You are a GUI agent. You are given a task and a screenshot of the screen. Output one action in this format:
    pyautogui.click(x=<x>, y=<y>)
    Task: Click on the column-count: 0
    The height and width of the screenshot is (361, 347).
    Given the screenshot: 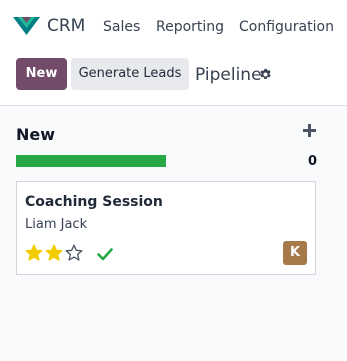 What is the action you would take?
    pyautogui.click(x=313, y=161)
    